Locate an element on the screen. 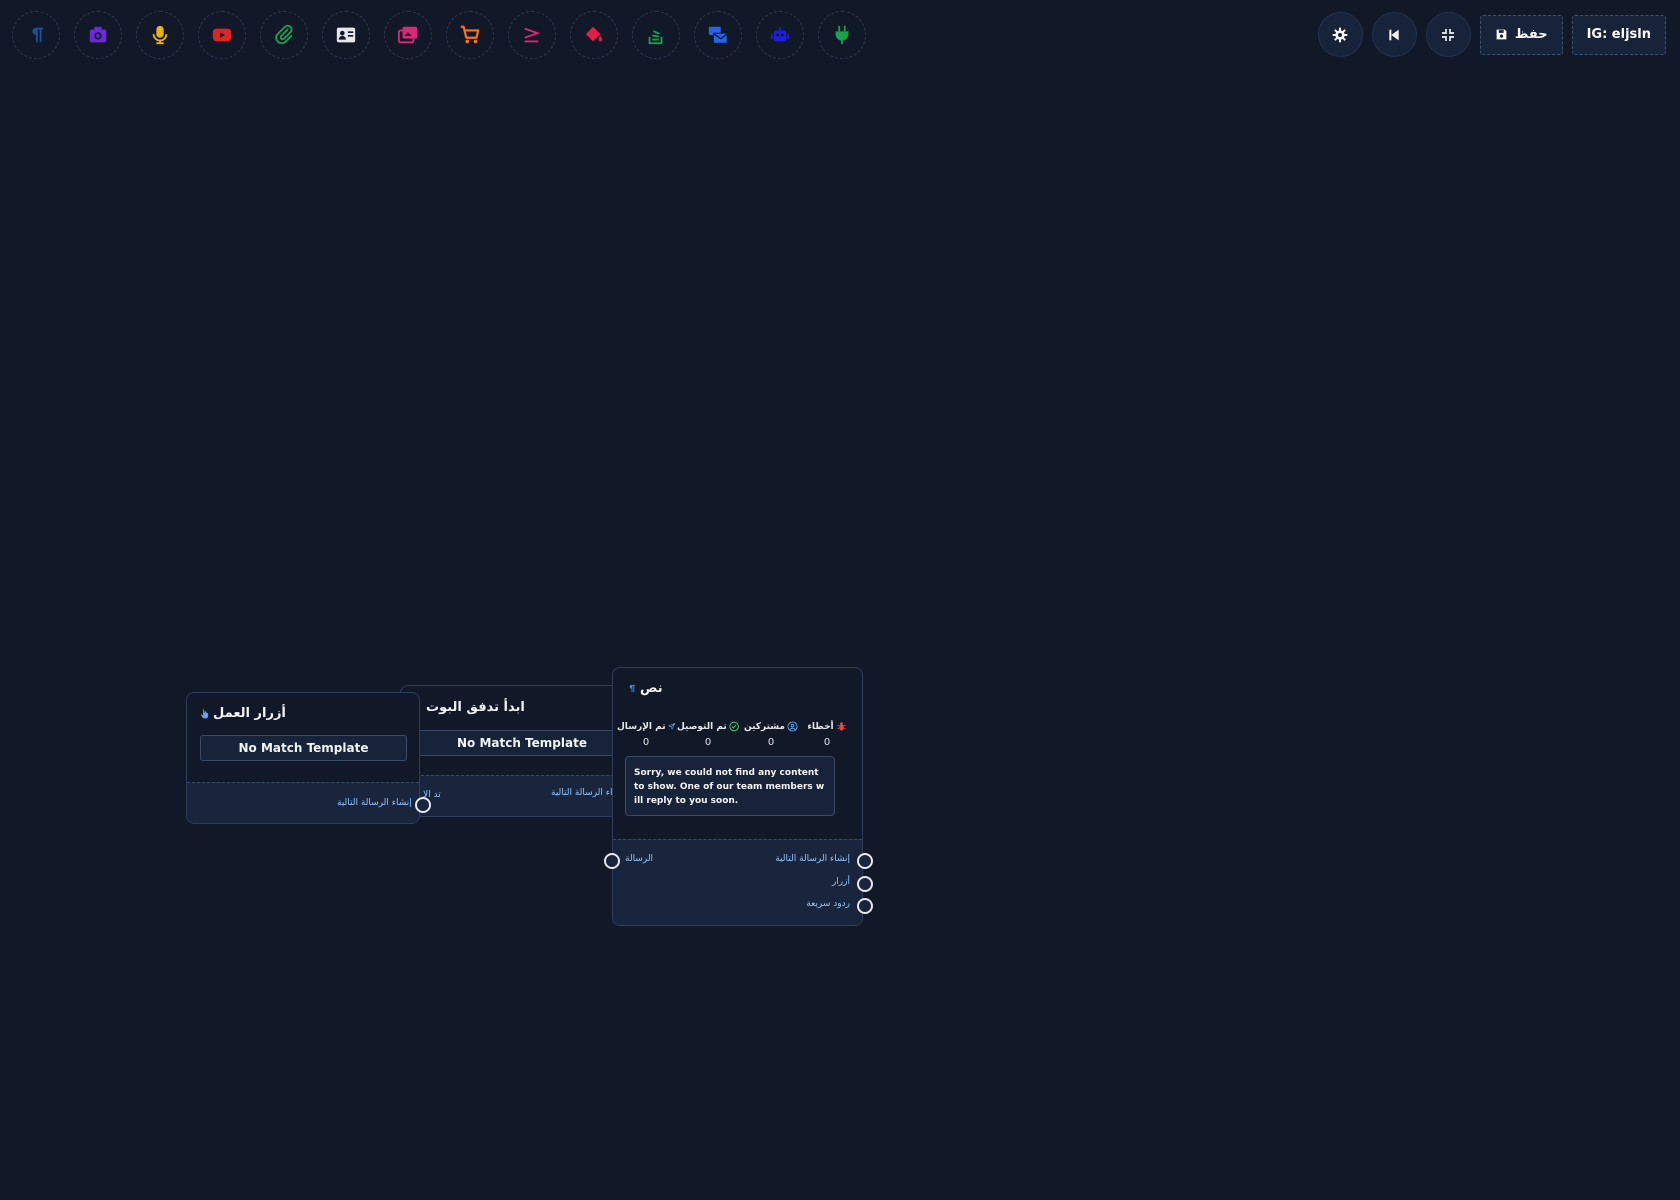  paperclip-icon is located at coordinates (284, 34).